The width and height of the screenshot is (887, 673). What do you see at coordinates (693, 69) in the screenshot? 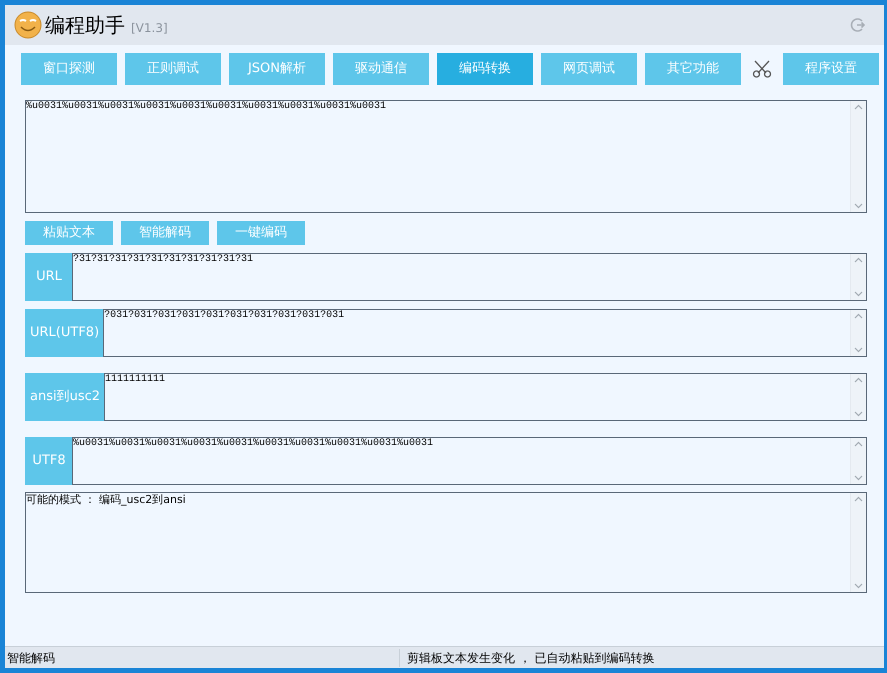
I see `tab: 其它功能` at bounding box center [693, 69].